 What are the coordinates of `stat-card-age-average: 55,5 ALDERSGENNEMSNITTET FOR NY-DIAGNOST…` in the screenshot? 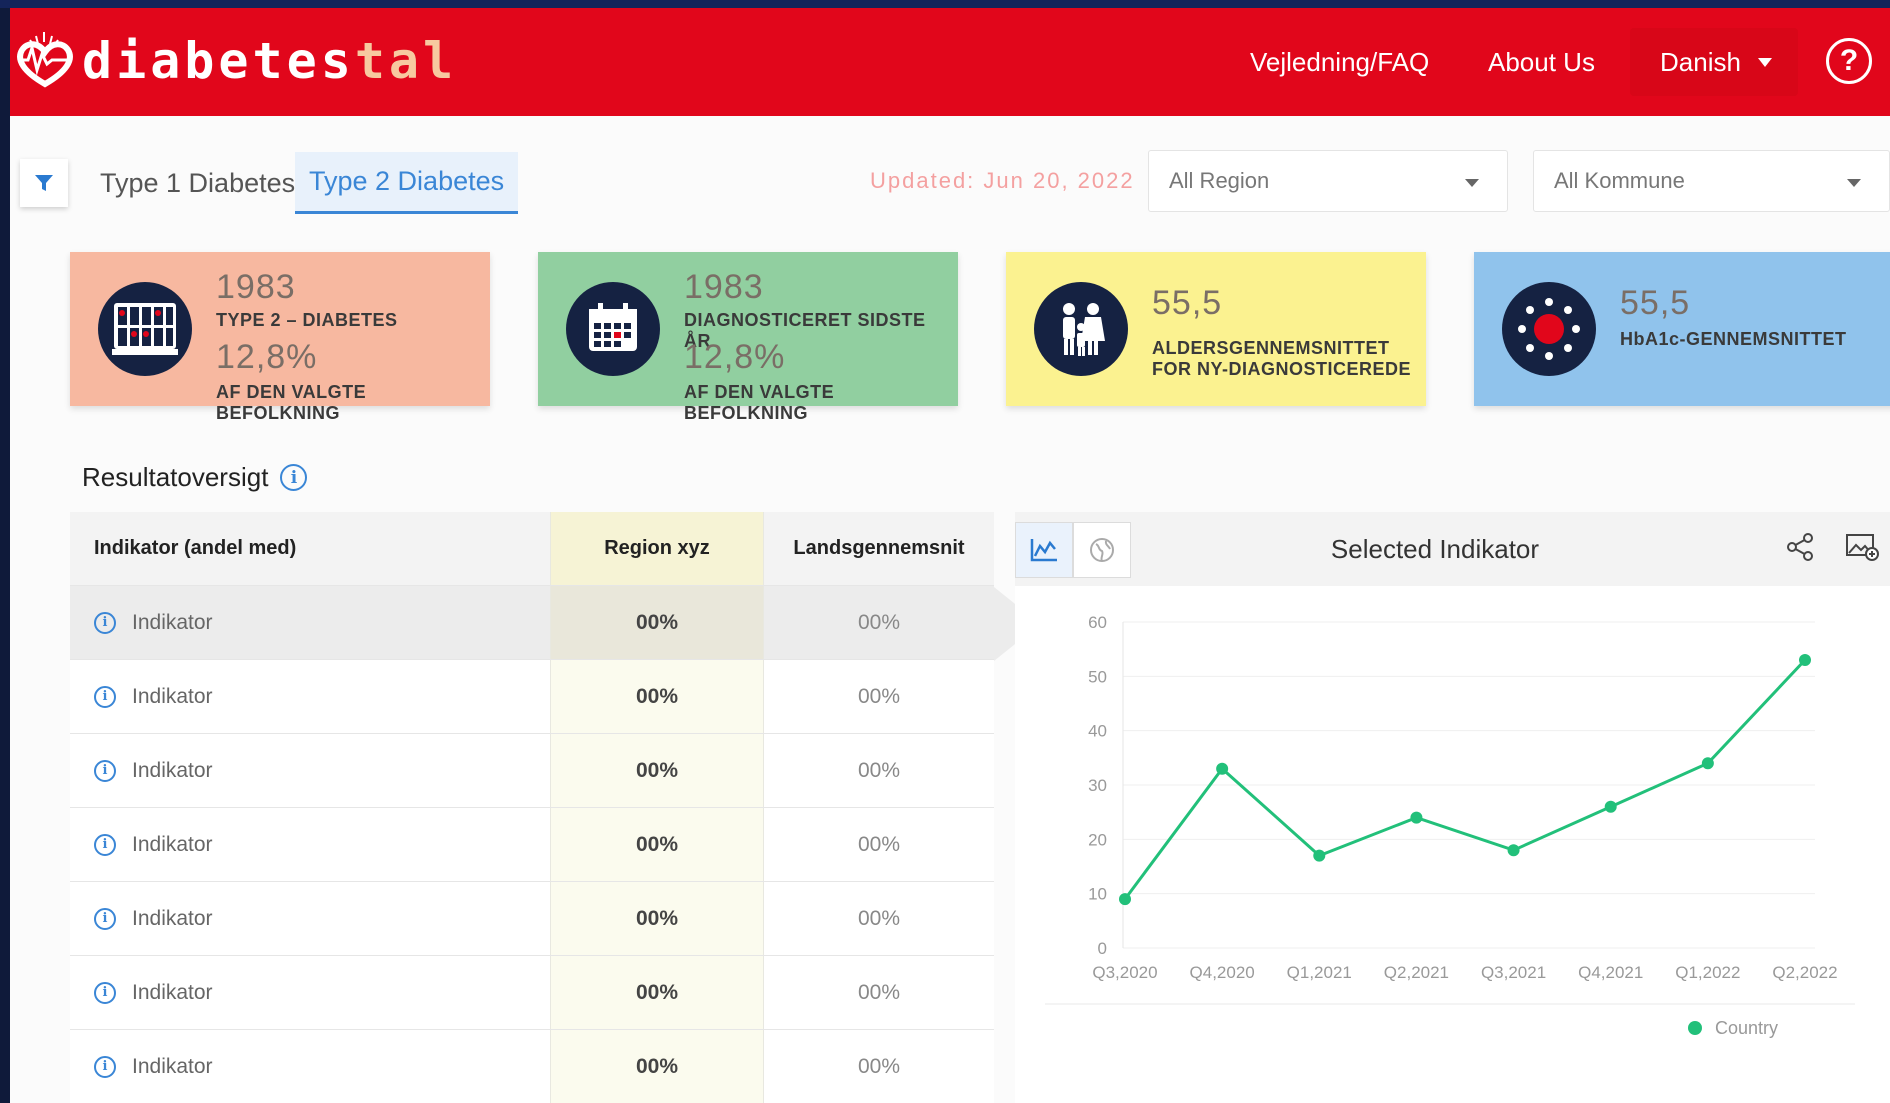 It's located at (1216, 329).